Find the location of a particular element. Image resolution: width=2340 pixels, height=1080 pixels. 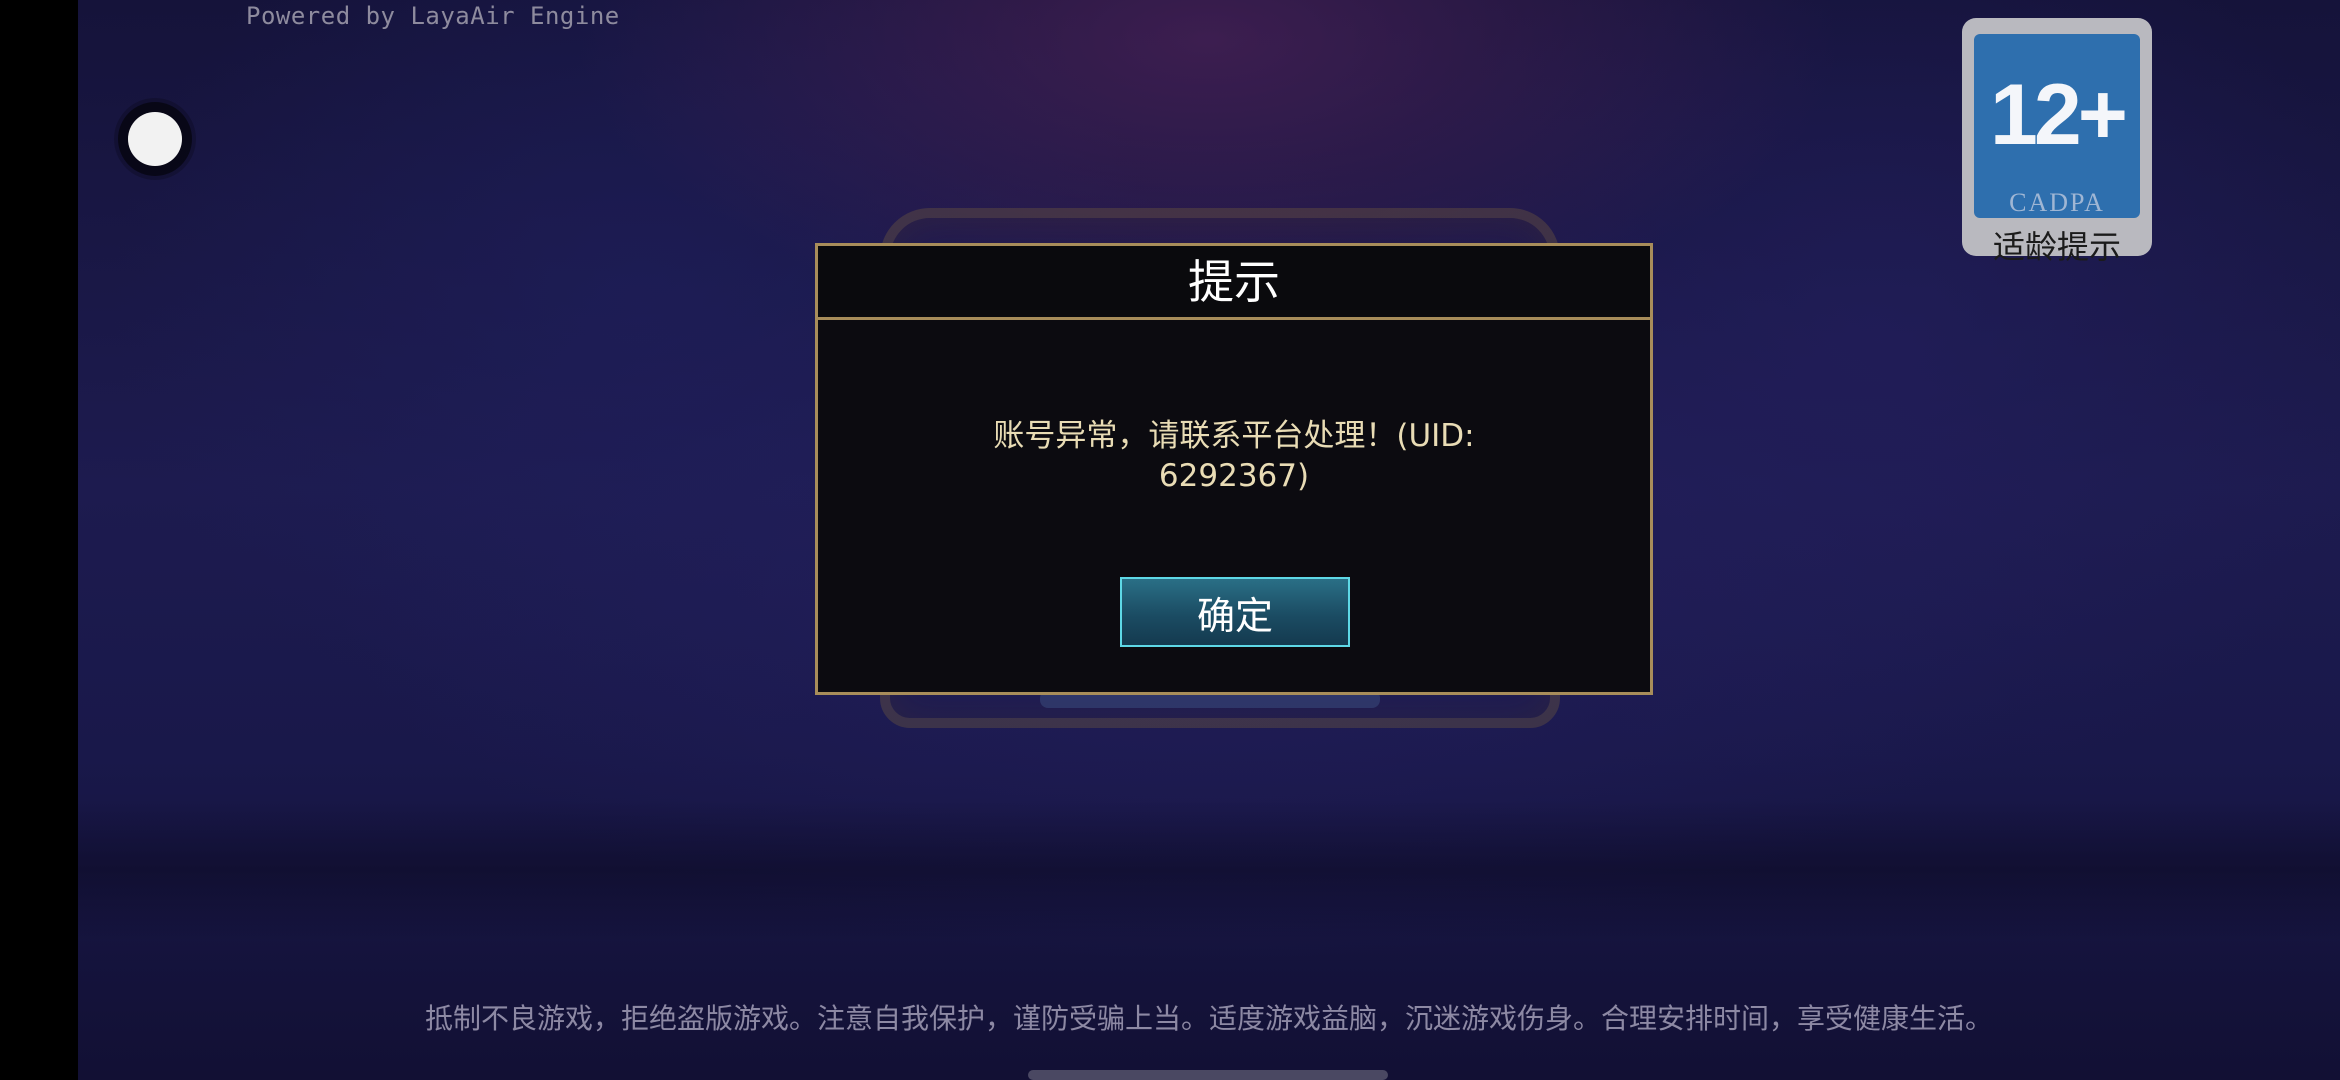

floating-assistive-ball is located at coordinates (155, 139).